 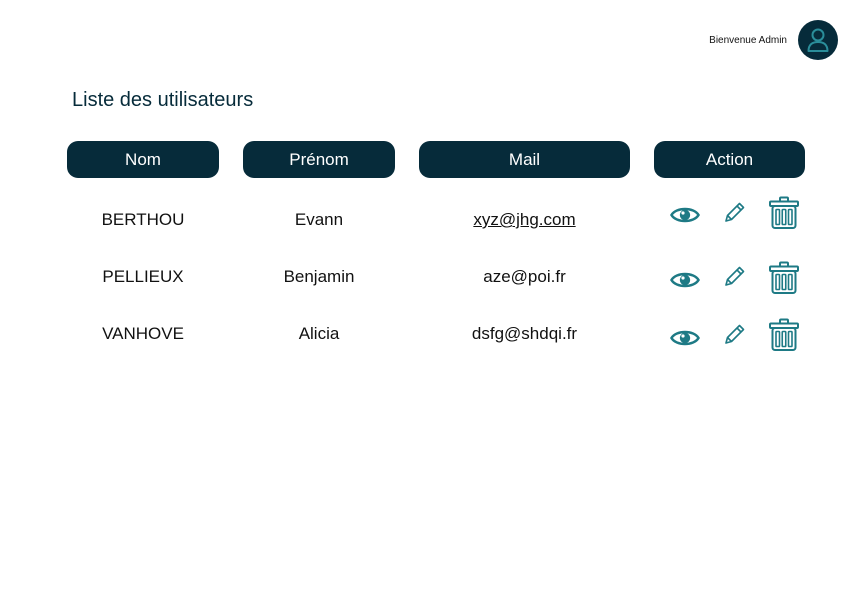 What do you see at coordinates (143, 219) in the screenshot?
I see `cell-nom: BERTHOU` at bounding box center [143, 219].